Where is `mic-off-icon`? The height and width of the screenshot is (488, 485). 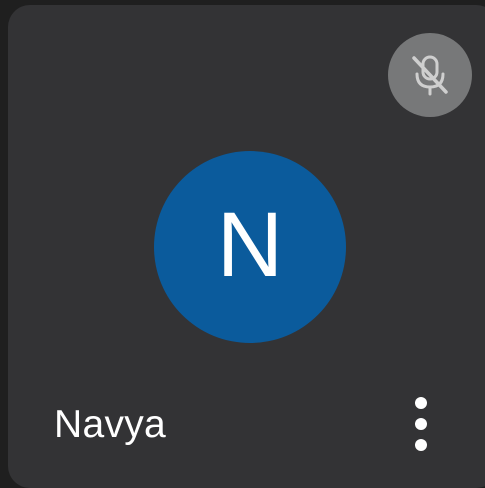 mic-off-icon is located at coordinates (430, 75).